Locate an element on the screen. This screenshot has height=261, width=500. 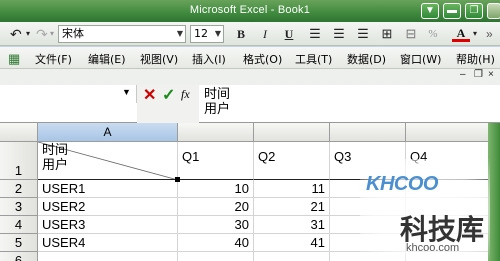
currency-icon: ⊟ is located at coordinates (411, 34).